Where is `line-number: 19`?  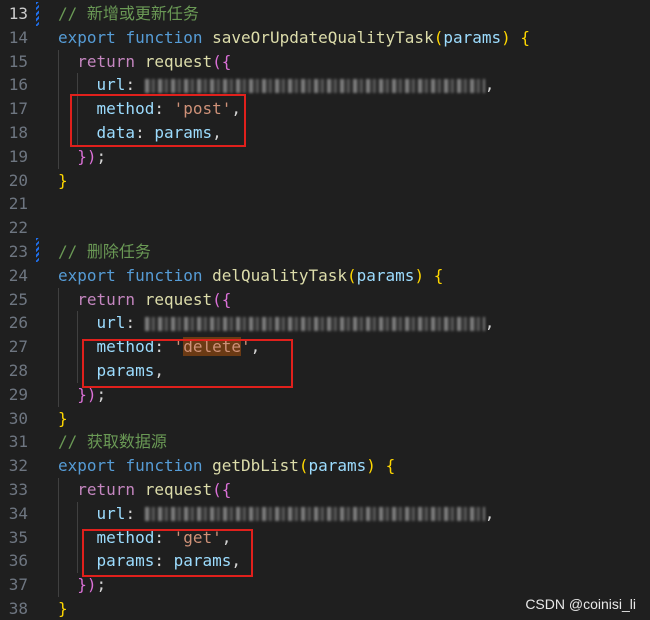 line-number: 19 is located at coordinates (18, 156).